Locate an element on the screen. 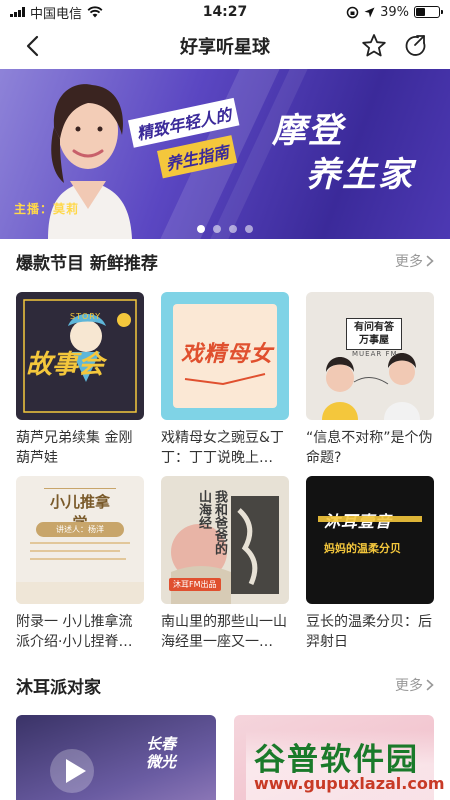 This screenshot has height=800, width=450. nav-bar: 好享听星球 is located at coordinates (225, 46).